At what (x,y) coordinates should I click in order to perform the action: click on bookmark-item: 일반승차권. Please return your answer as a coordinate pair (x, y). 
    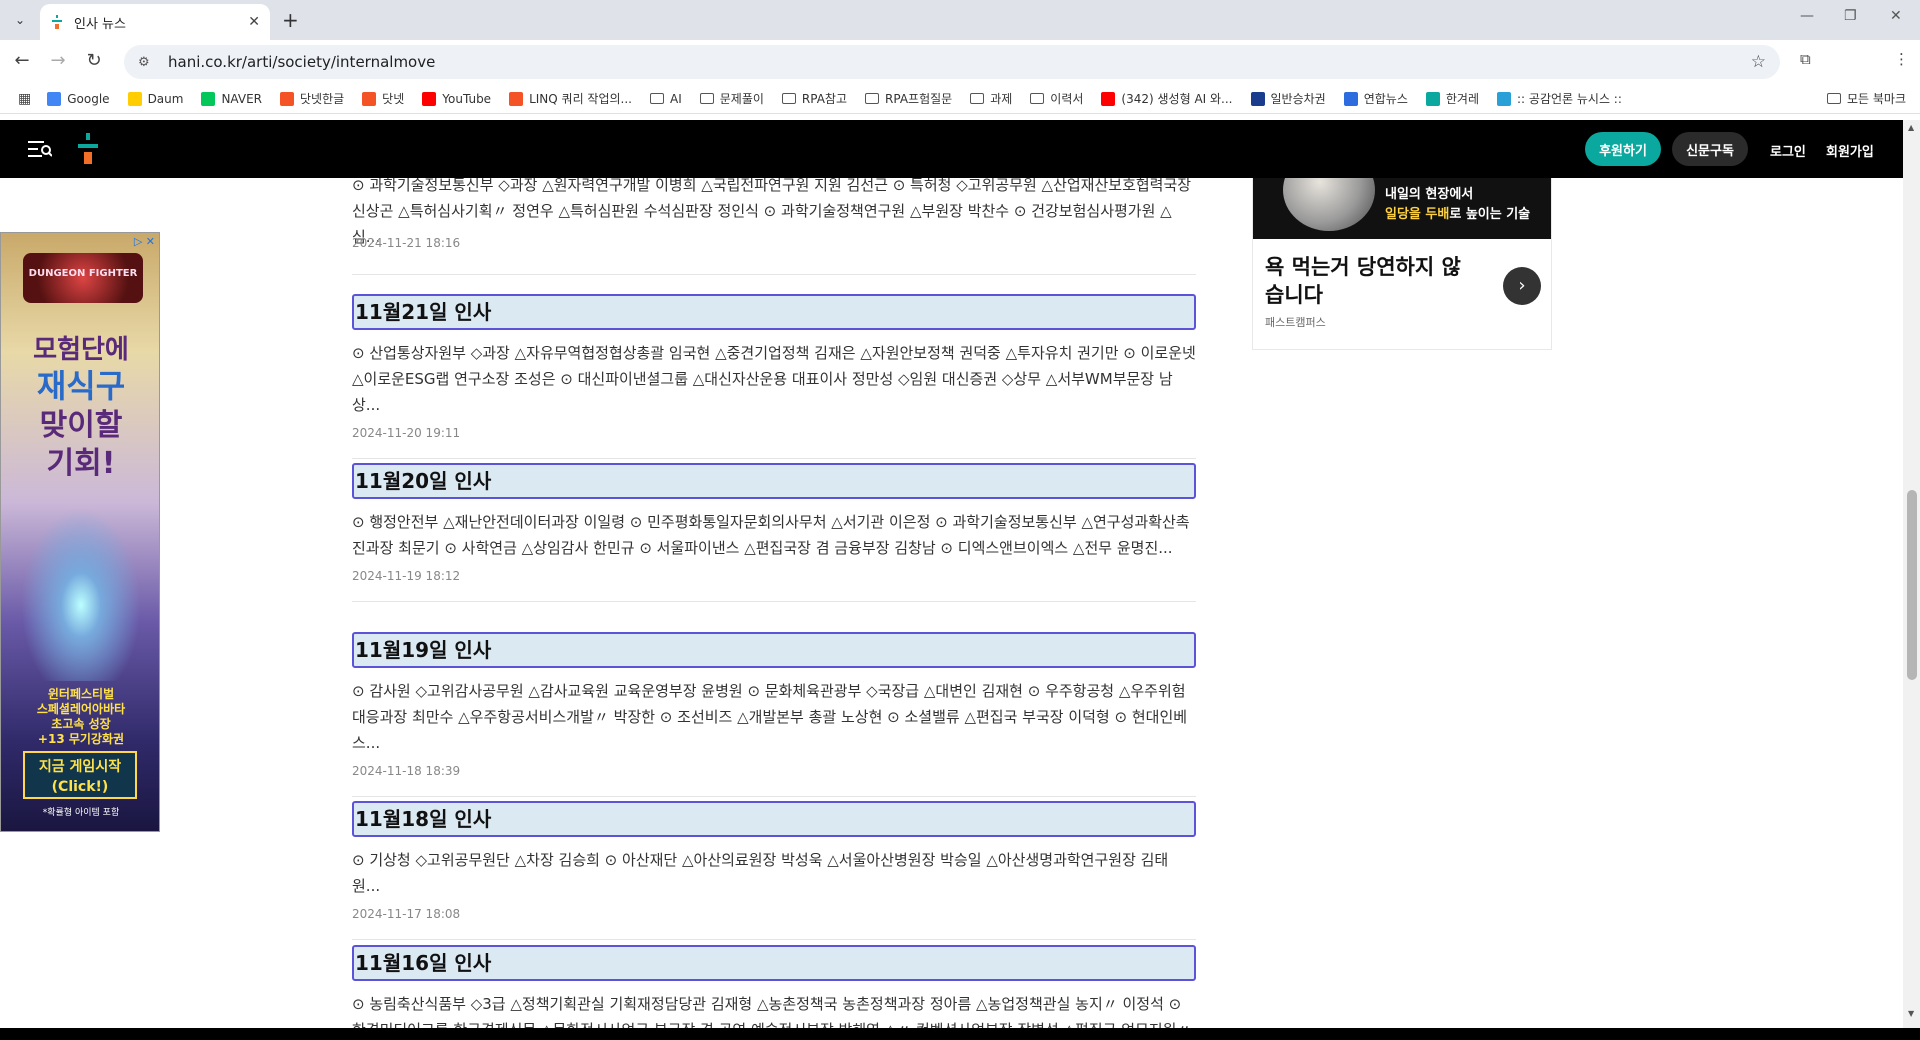
    Looking at the image, I should click on (1288, 98).